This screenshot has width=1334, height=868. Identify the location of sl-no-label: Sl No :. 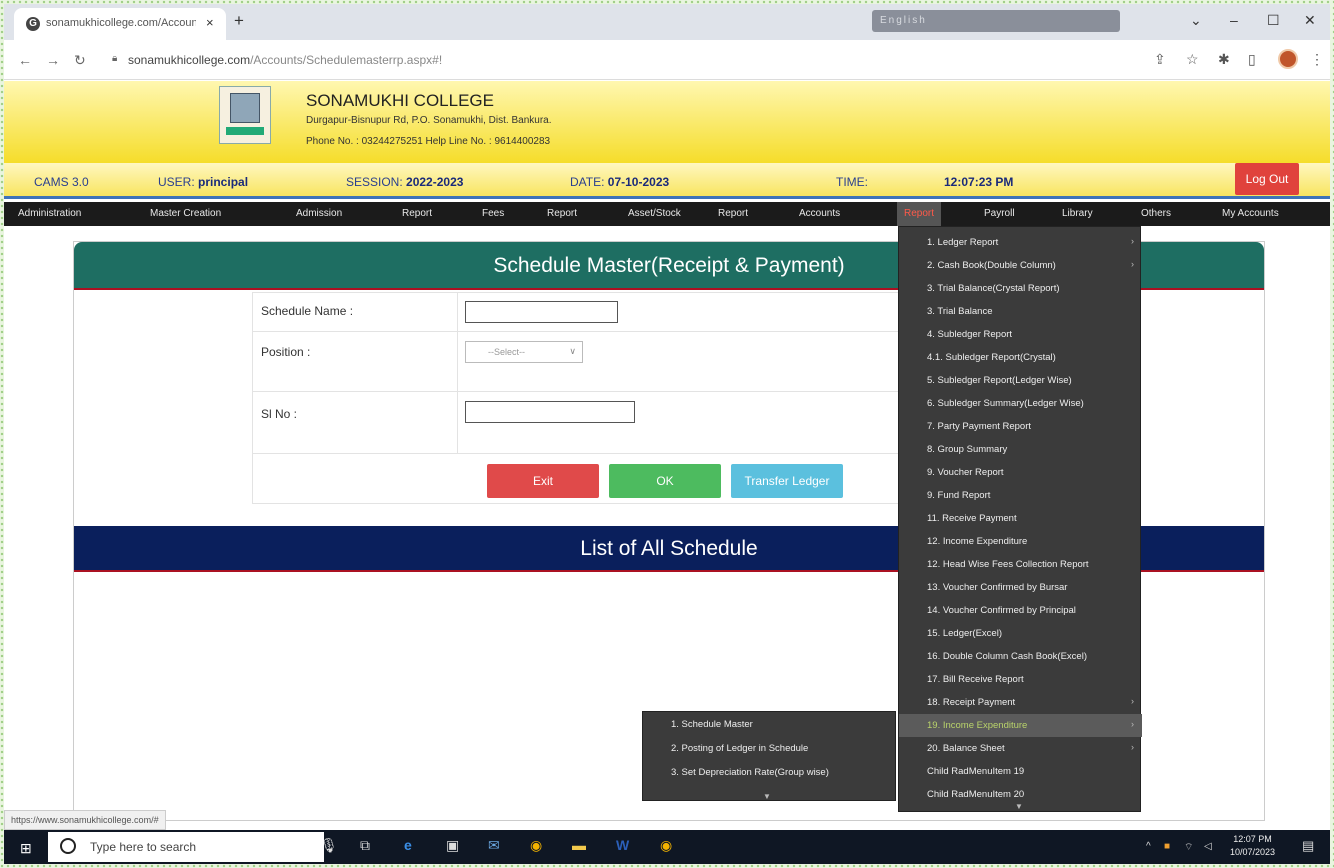
(279, 414).